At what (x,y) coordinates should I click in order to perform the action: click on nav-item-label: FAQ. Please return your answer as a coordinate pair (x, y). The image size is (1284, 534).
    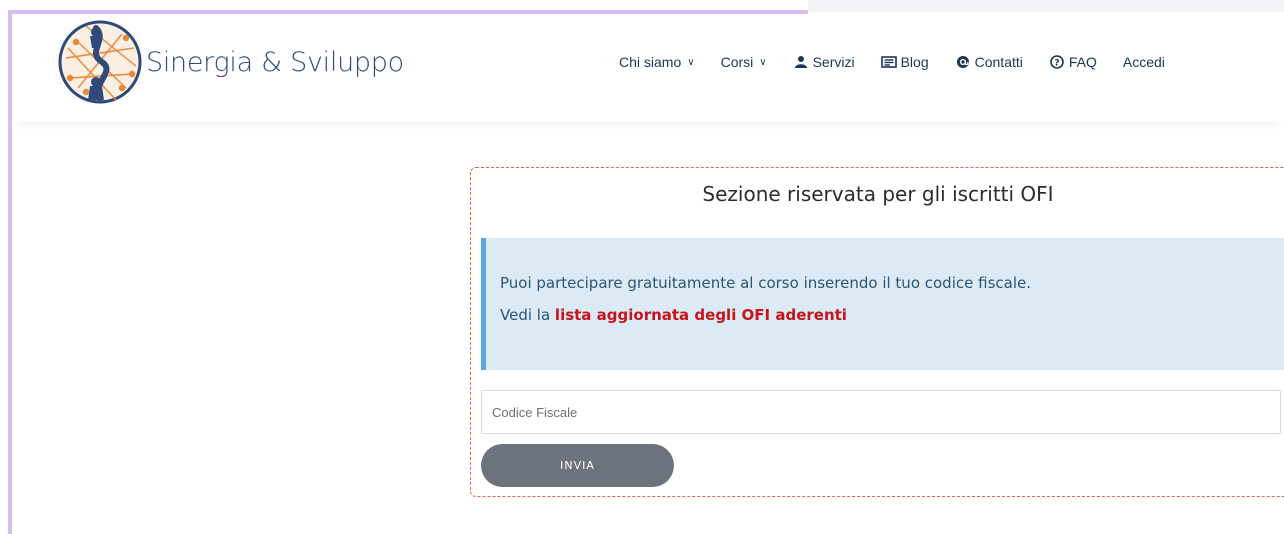
    Looking at the image, I should click on (1082, 62).